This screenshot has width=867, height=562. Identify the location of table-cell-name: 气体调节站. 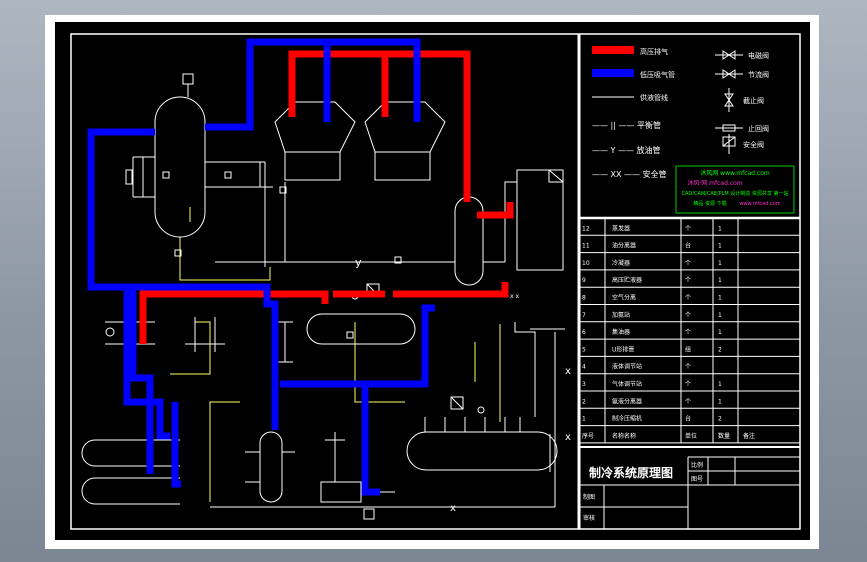
(627, 384).